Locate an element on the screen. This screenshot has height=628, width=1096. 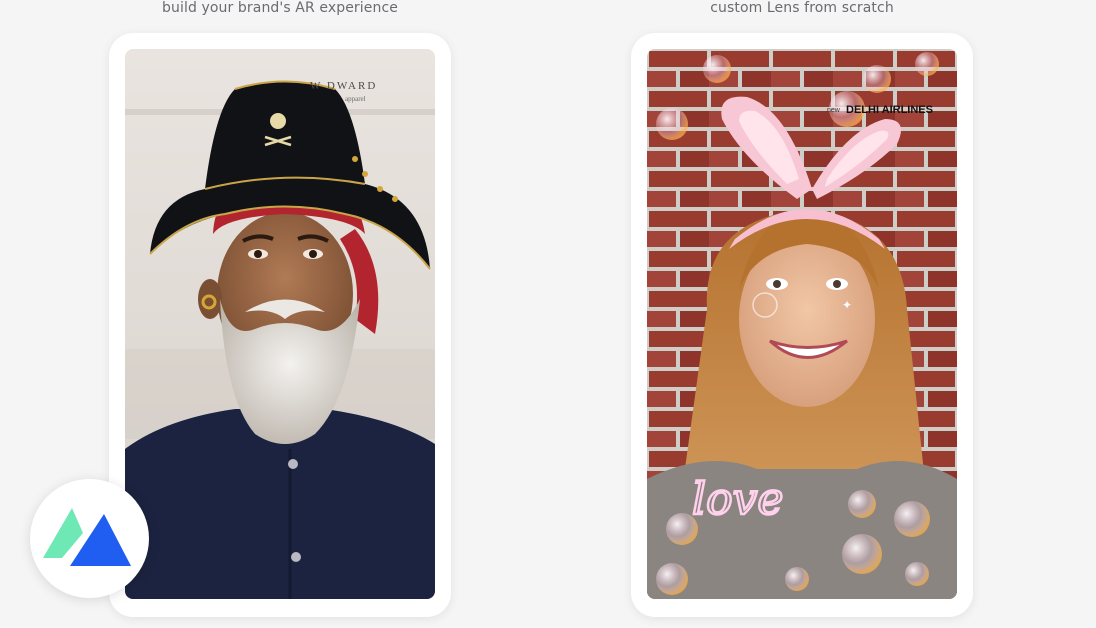
logo-icon is located at coordinates (87, 537).